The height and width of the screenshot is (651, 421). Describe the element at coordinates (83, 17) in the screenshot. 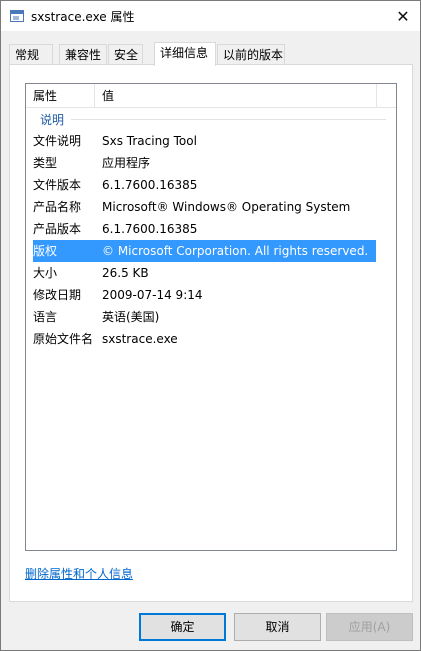

I see `window-title: sxstrace.exe 属性` at that location.